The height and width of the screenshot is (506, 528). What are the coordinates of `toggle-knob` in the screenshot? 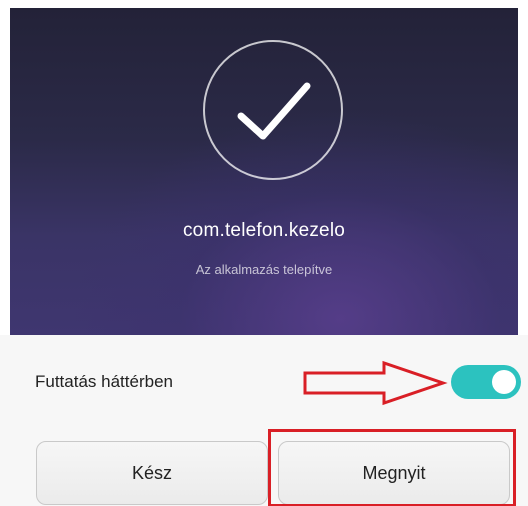 It's located at (504, 382).